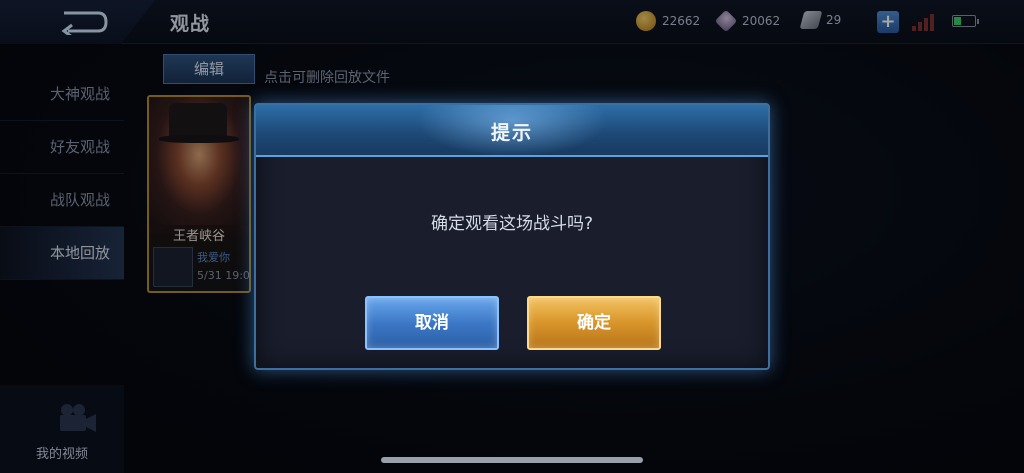 The image size is (1024, 473). I want to click on cancel-button: 取消, so click(432, 323).